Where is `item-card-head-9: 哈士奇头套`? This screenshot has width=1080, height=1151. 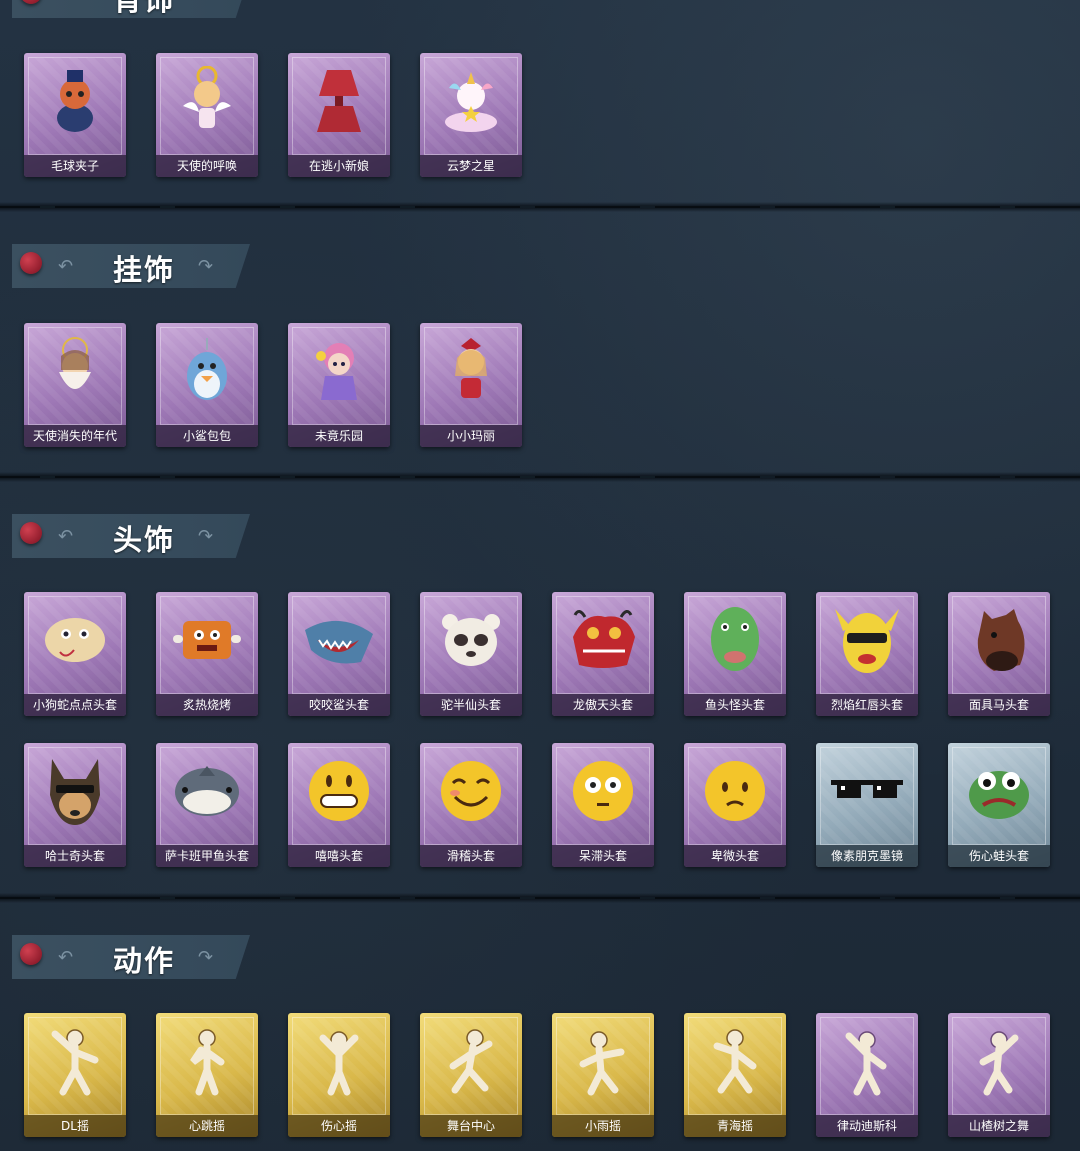 item-card-head-9: 哈士奇头套 is located at coordinates (75, 805).